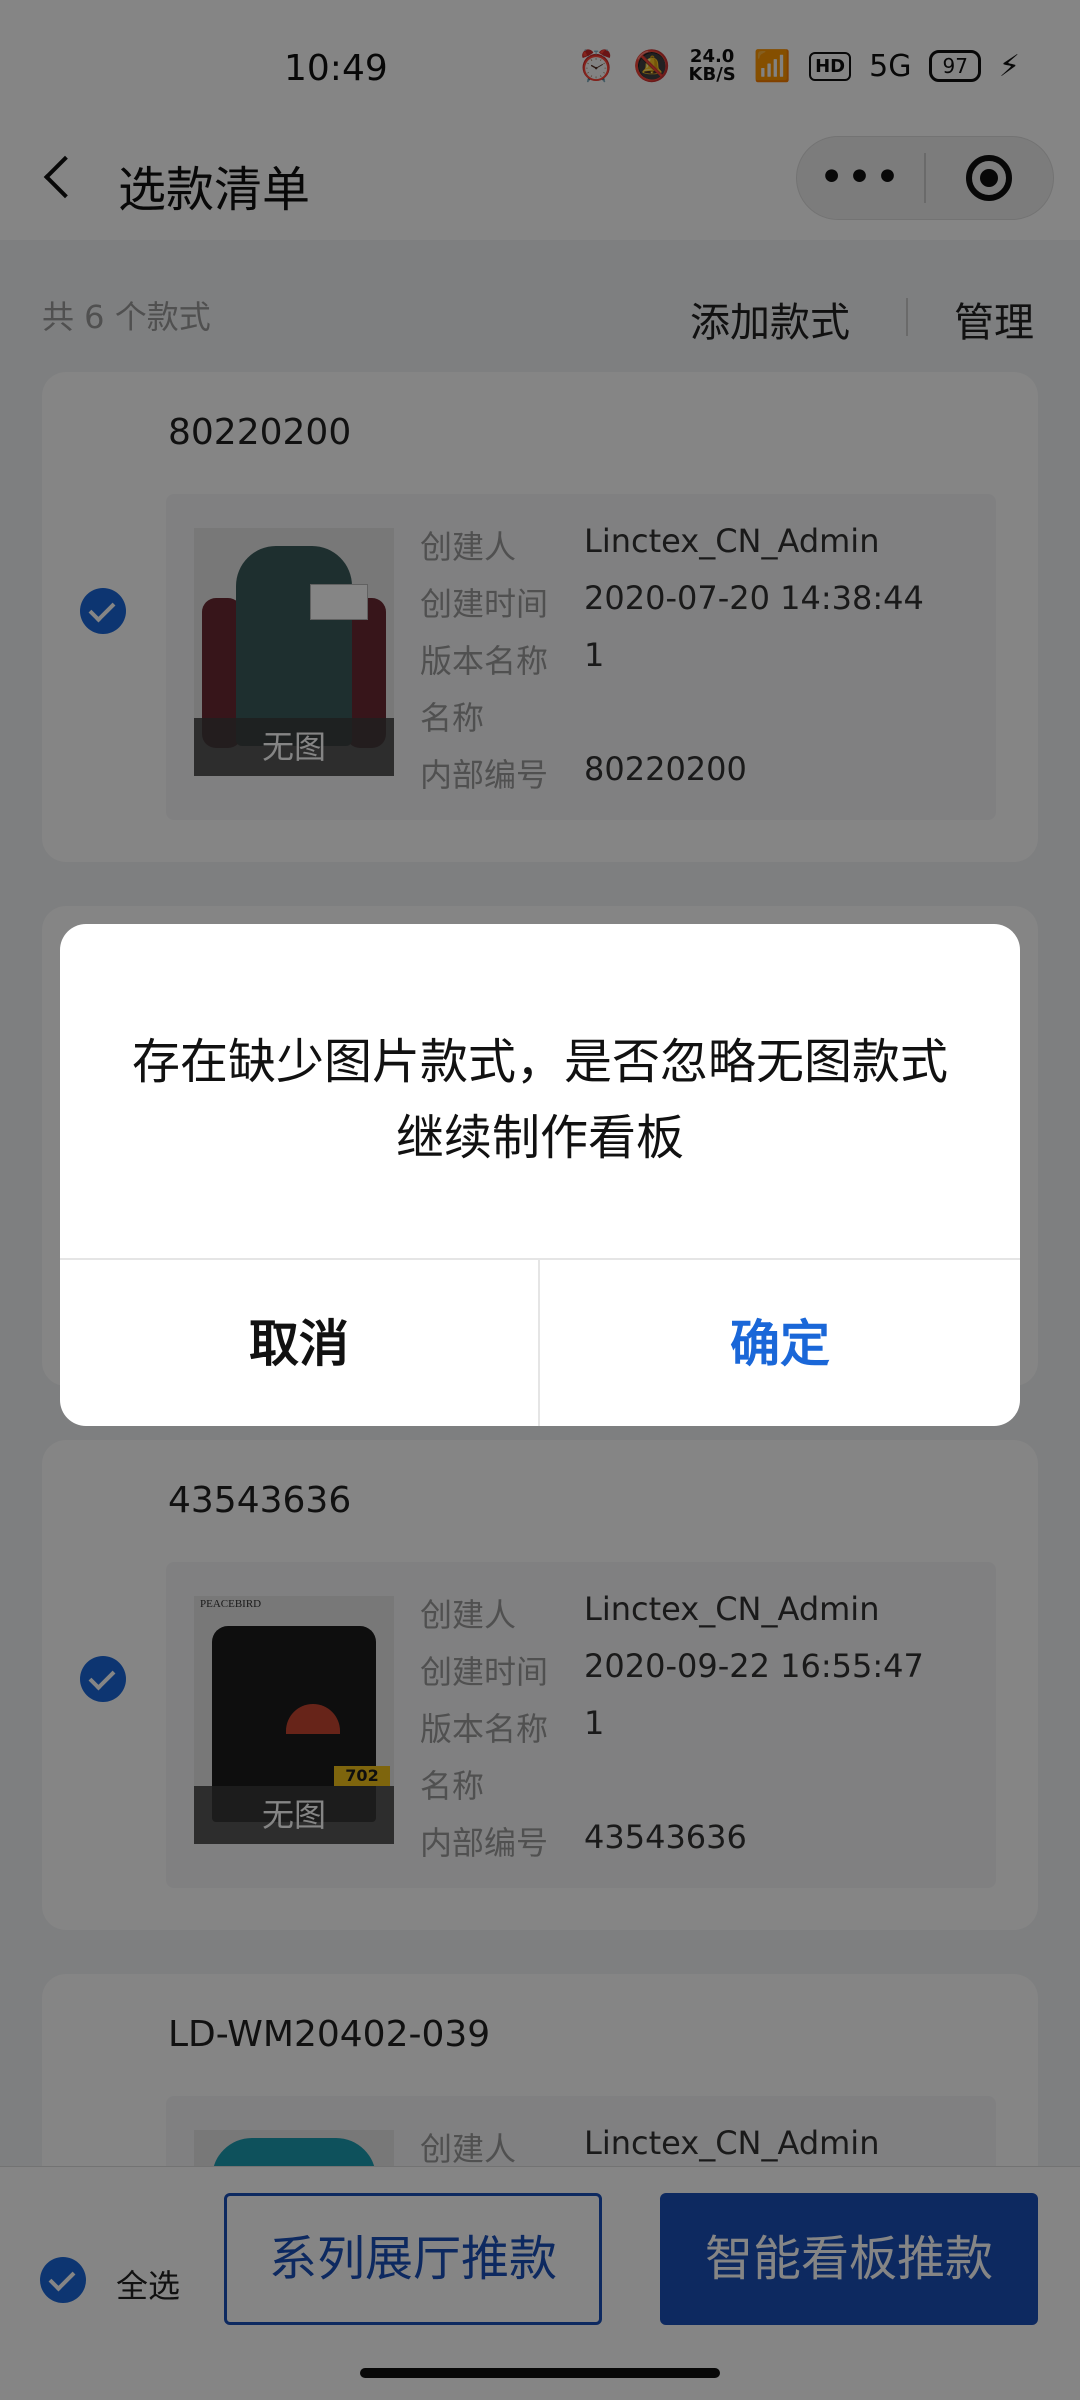  Describe the element at coordinates (300, 1343) in the screenshot. I see `cancel-button: 取消` at that location.